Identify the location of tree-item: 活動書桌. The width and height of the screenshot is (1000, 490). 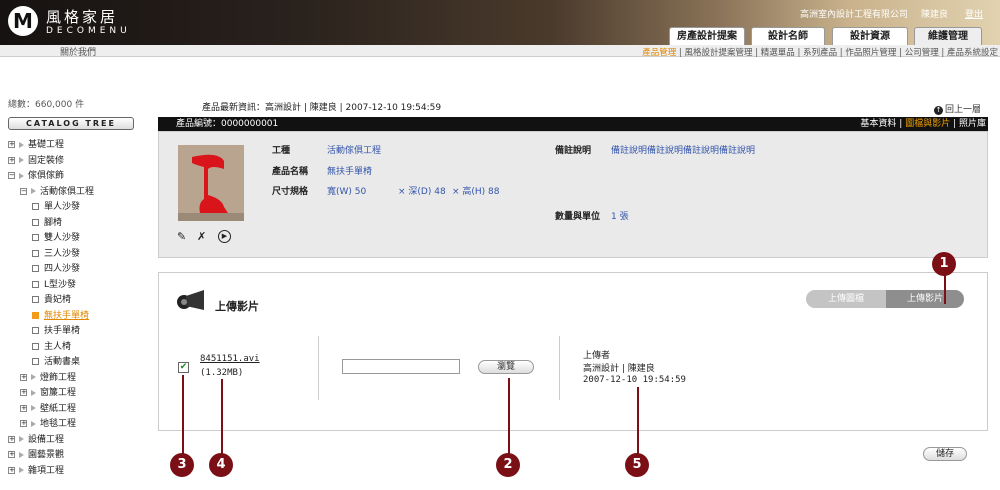
(51, 362).